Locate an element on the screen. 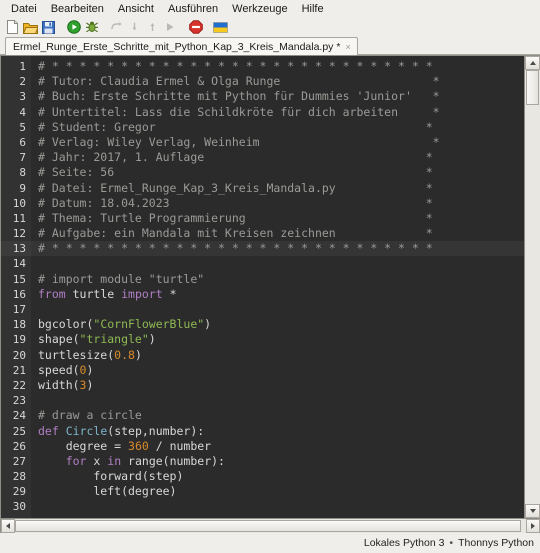 The height and width of the screenshot is (553, 540). code-line: turtlesize(0.8) is located at coordinates (281, 355).